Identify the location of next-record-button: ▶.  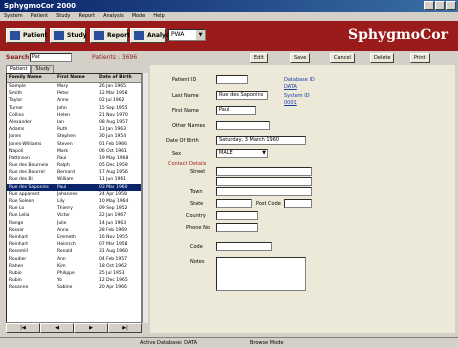
(91, 328).